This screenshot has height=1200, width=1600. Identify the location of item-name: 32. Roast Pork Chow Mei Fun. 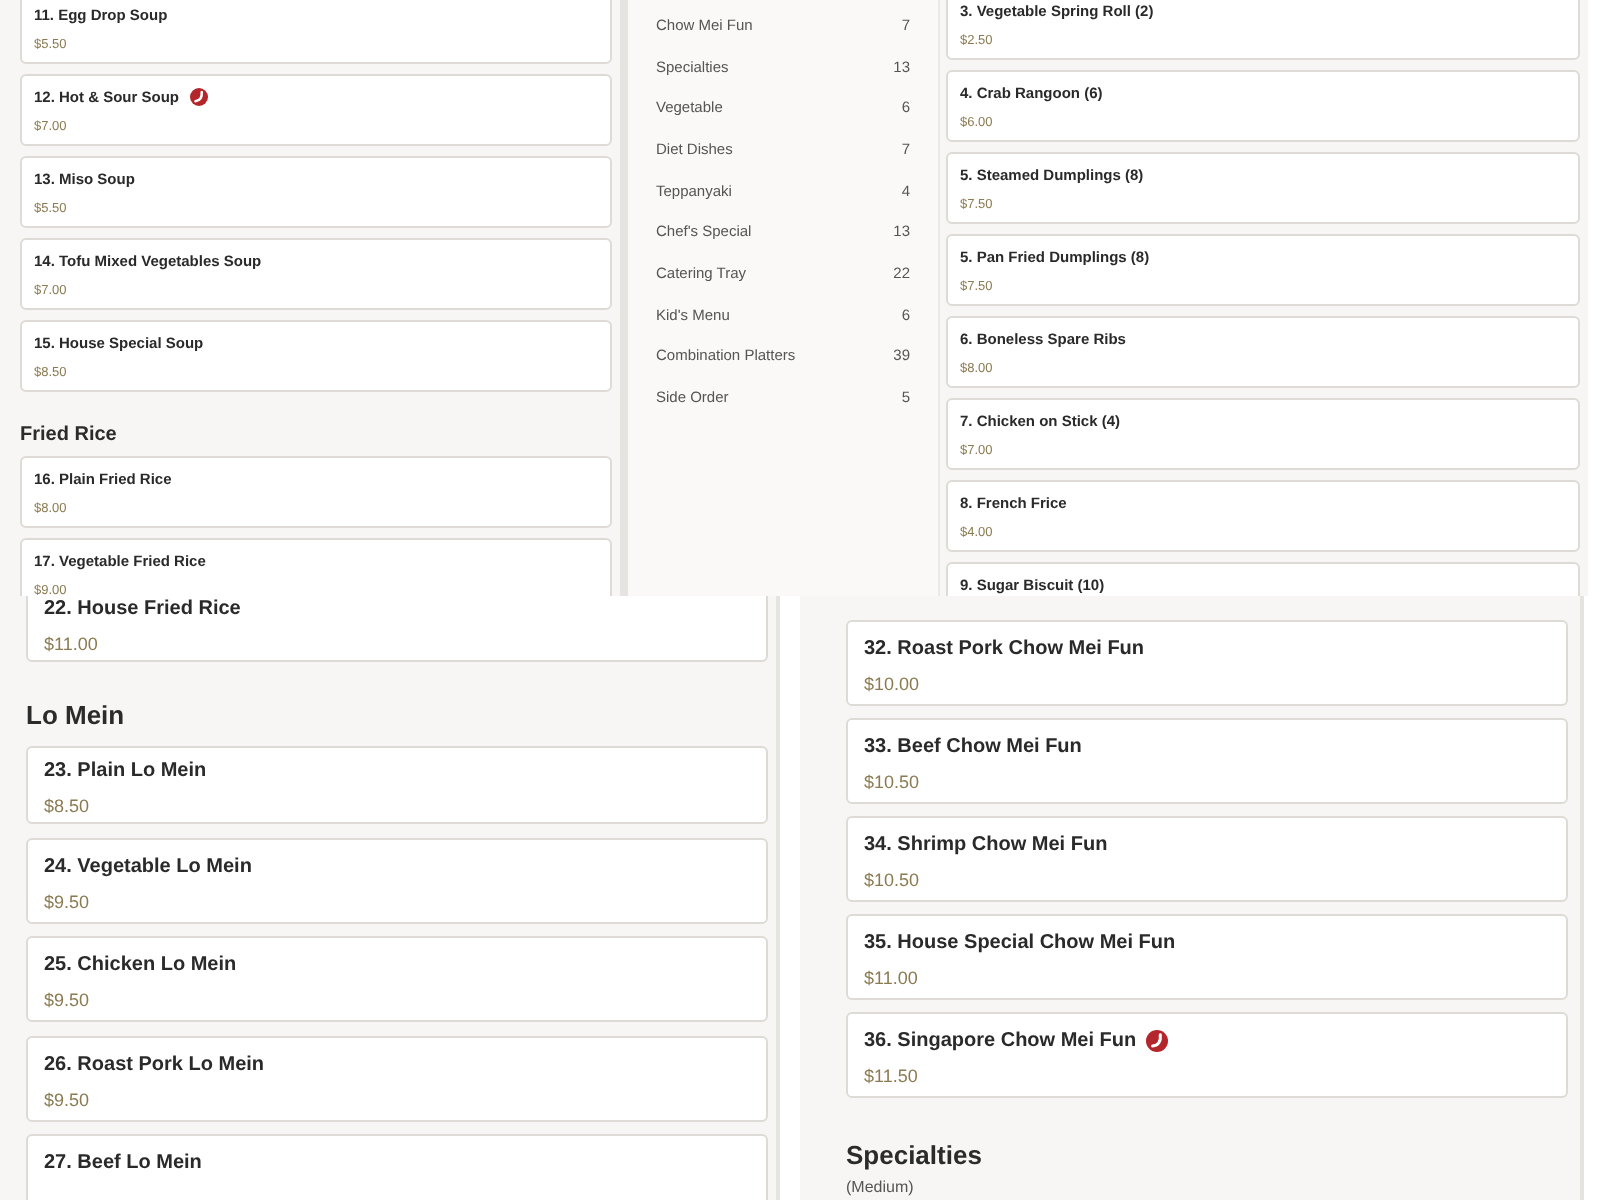
(1004, 649).